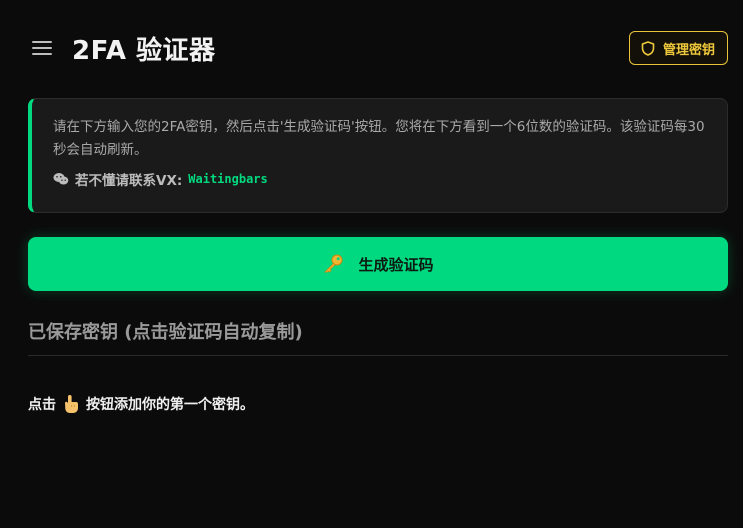  Describe the element at coordinates (378, 48) in the screenshot. I see `header: 2FA 验证器 管理密钥` at that location.